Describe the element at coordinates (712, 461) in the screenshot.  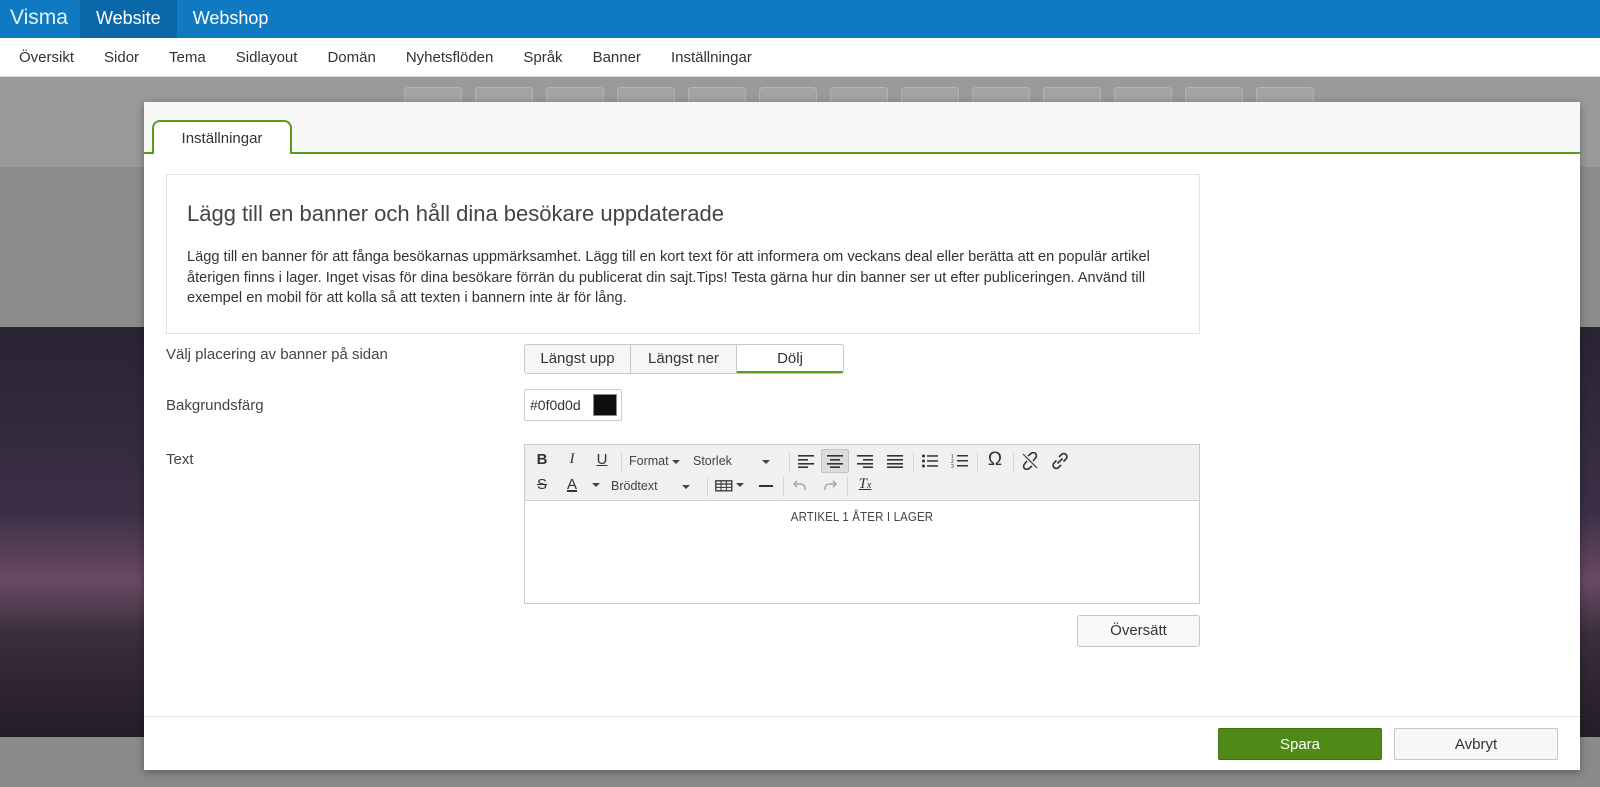
I see `size-dropdown-label: Storlek` at that location.